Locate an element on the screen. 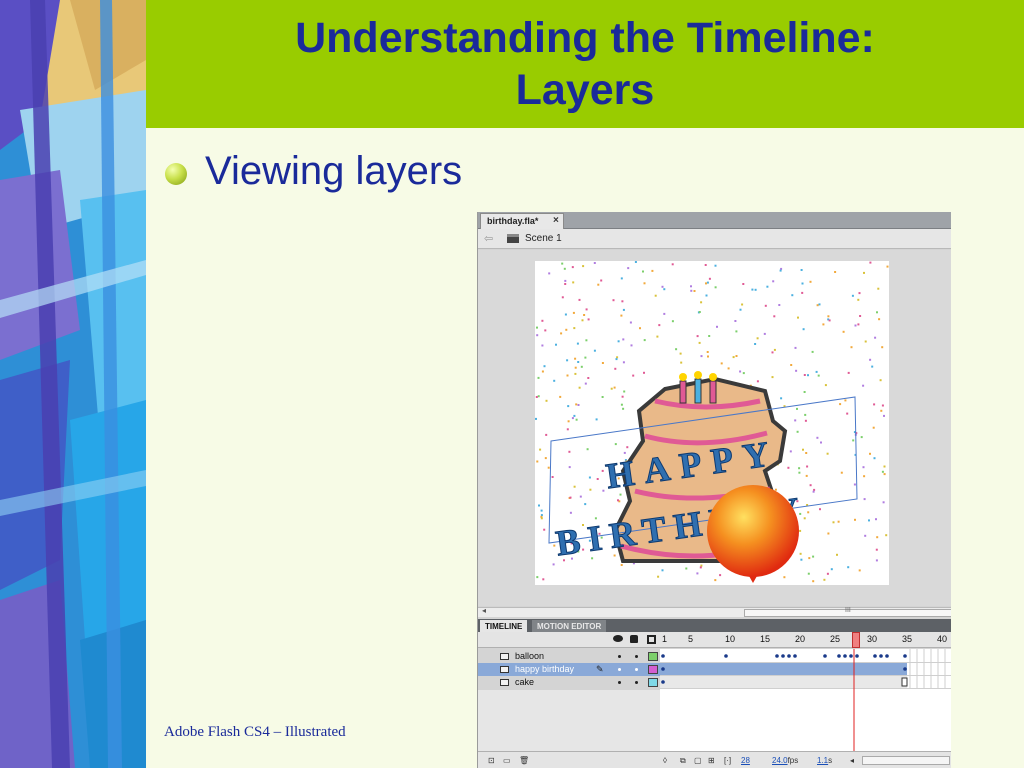 This screenshot has width=1024, height=768. frame-rate: 24.0fps is located at coordinates (785, 760).